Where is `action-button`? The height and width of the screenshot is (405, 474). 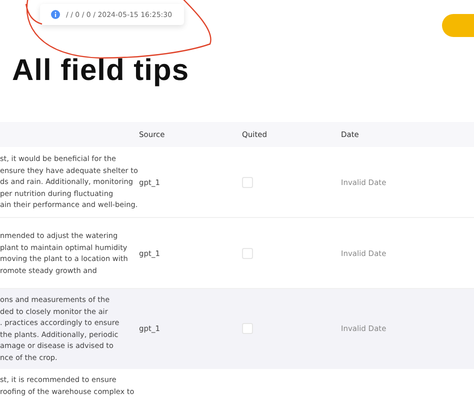
action-button is located at coordinates (458, 25).